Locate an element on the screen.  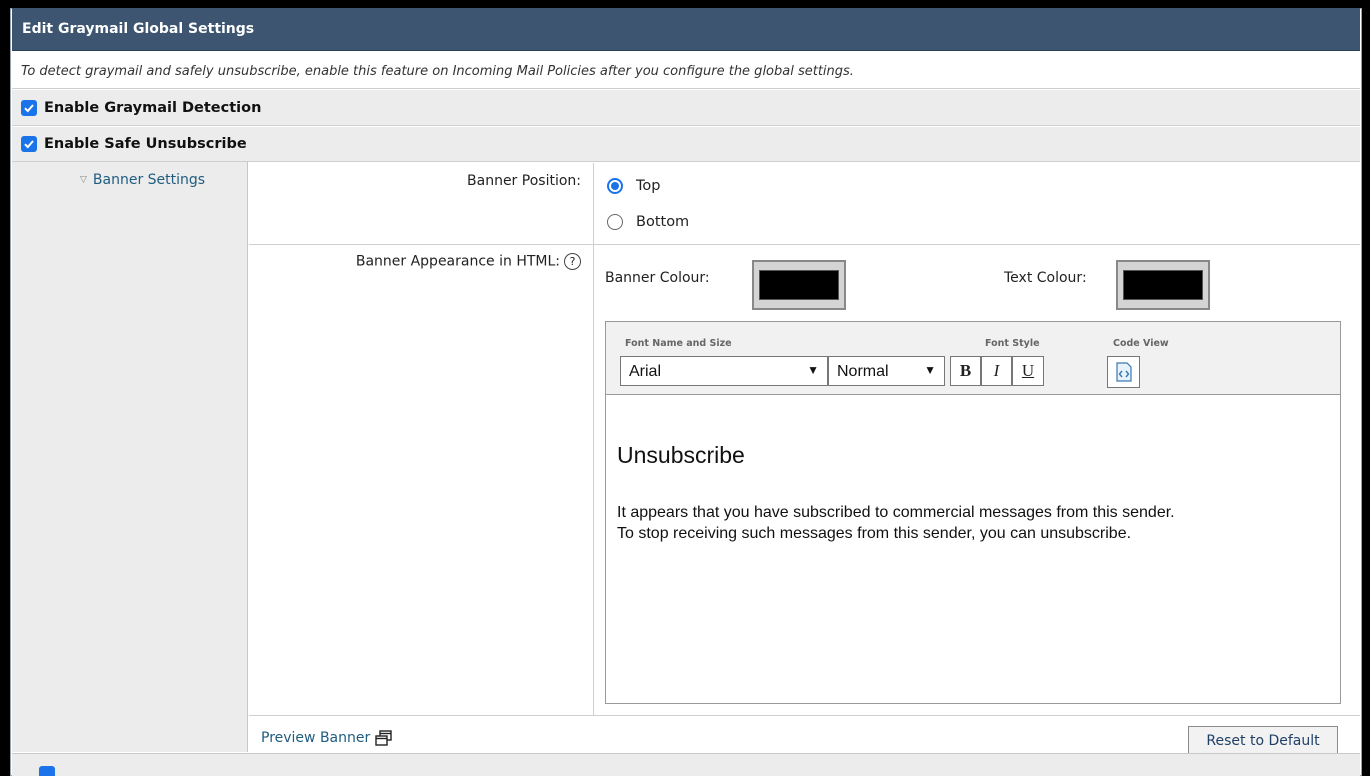
font-name-size-label: Font Name and Size is located at coordinates (678, 343).